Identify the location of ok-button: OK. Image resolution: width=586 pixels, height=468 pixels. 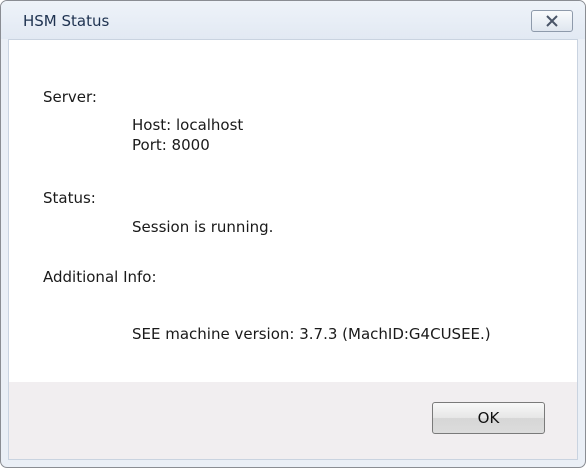
(488, 418).